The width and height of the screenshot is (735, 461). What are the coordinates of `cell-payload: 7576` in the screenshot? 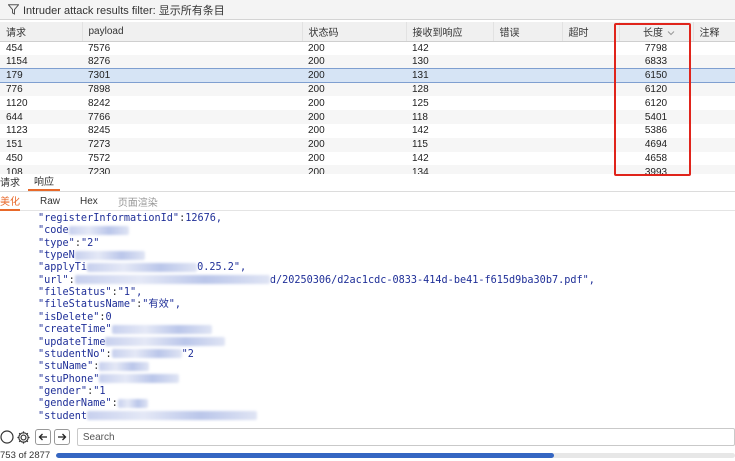 It's located at (99, 48).